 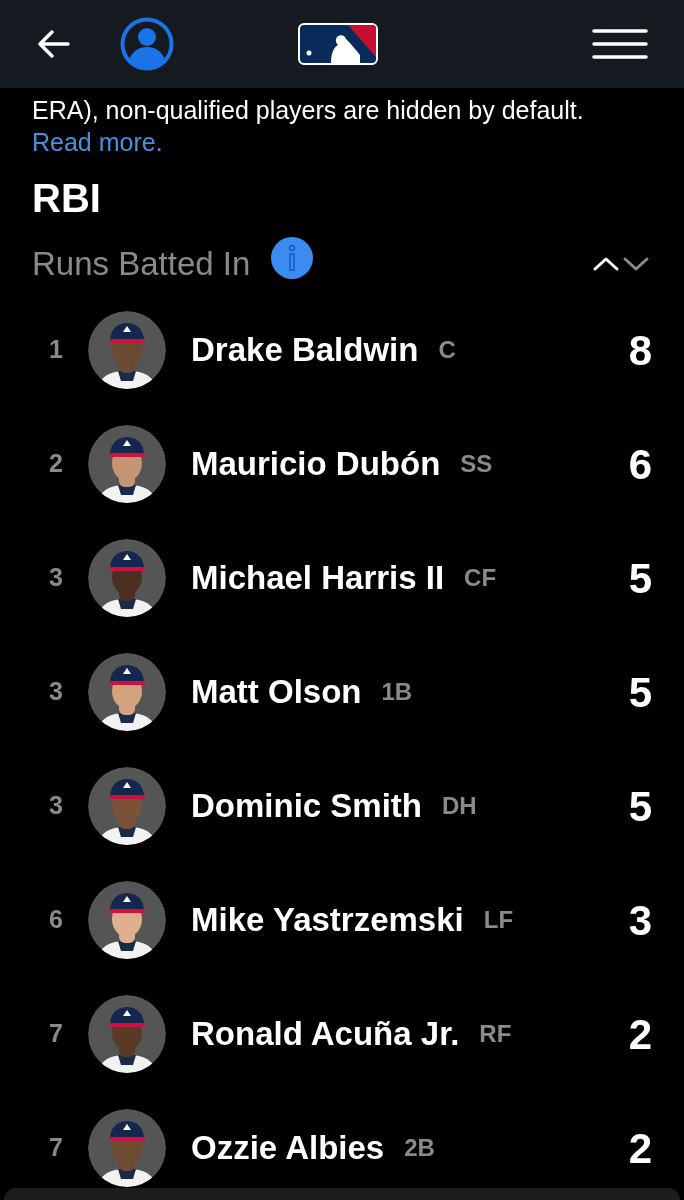 What do you see at coordinates (447, 350) in the screenshot?
I see `player-position: C` at bounding box center [447, 350].